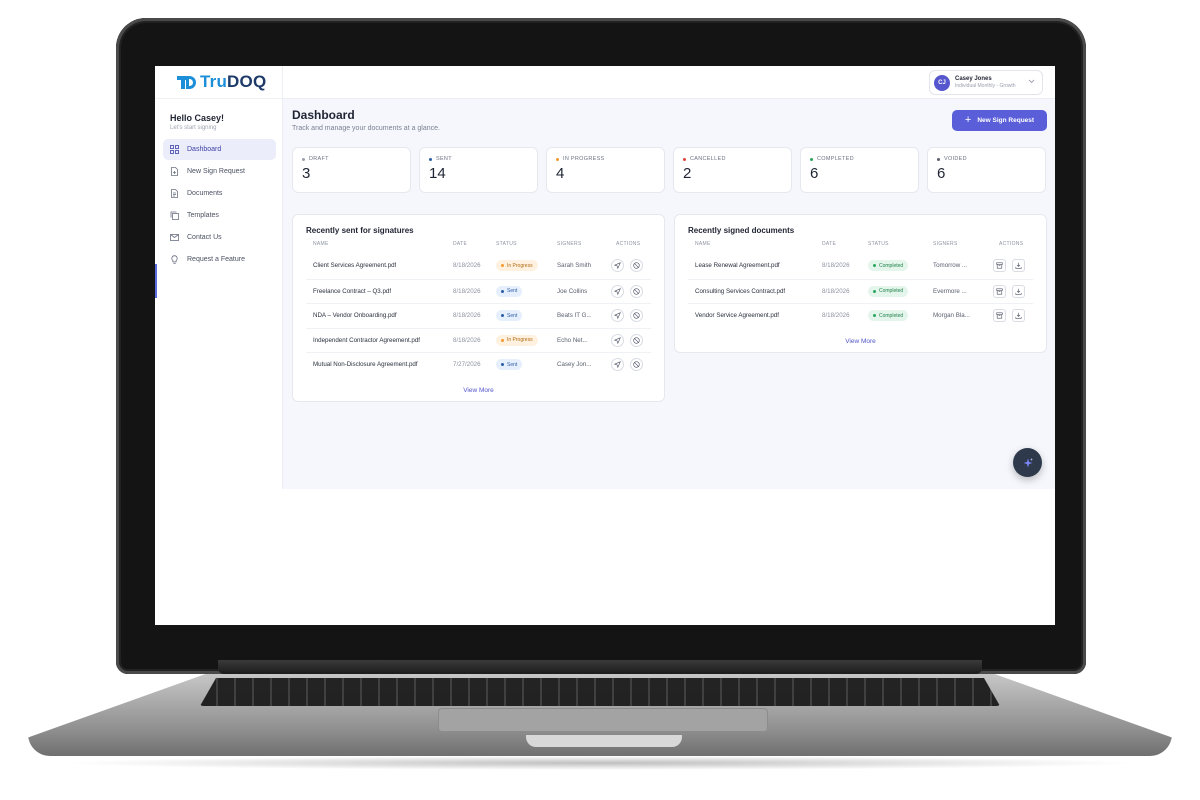 The height and width of the screenshot is (800, 1200). What do you see at coordinates (985, 86) in the screenshot?
I see `user-plan: Individual Monthly - Growth` at bounding box center [985, 86].